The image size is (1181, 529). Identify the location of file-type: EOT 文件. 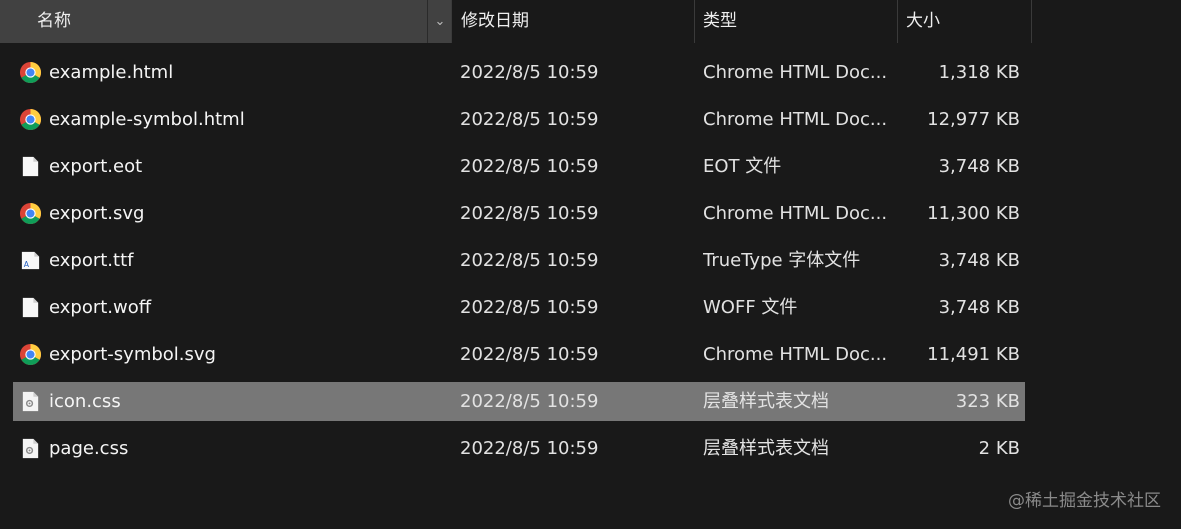
(742, 166).